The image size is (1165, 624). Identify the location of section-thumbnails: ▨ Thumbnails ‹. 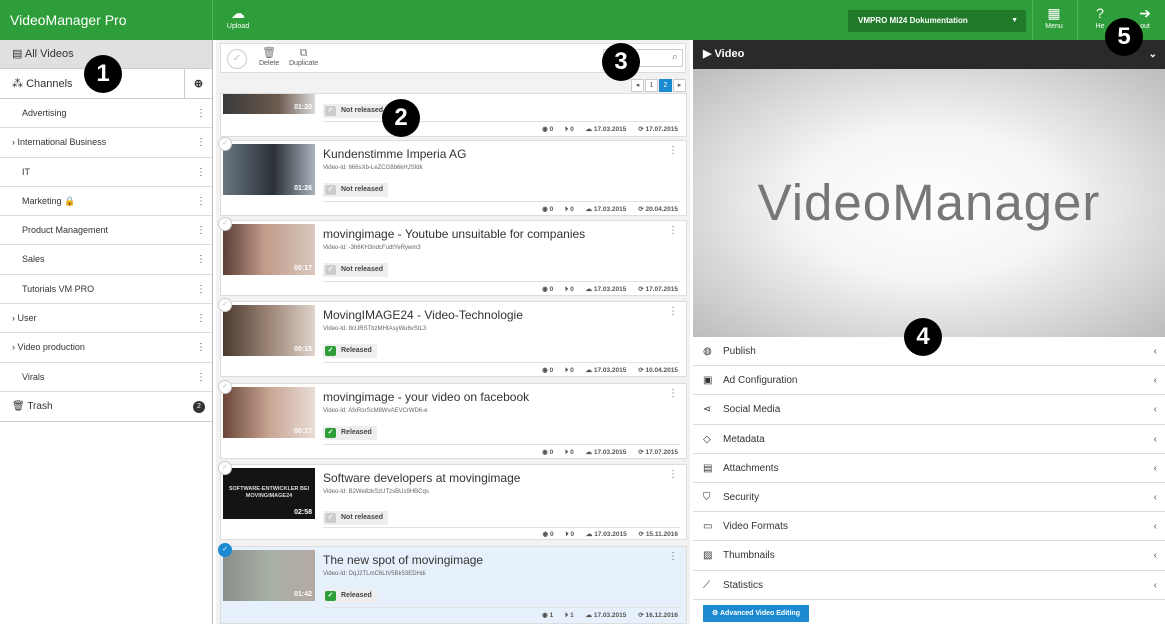
(929, 556).